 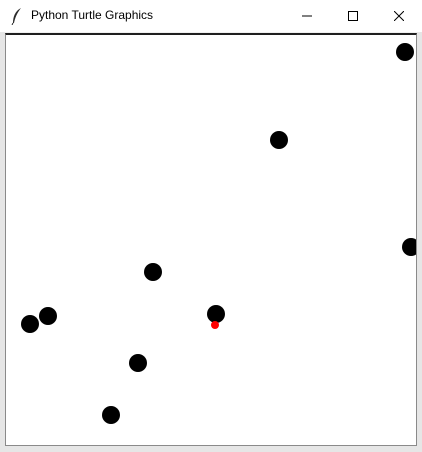 What do you see at coordinates (211, 16) in the screenshot?
I see `title-bar: Python Turtle Graphics` at bounding box center [211, 16].